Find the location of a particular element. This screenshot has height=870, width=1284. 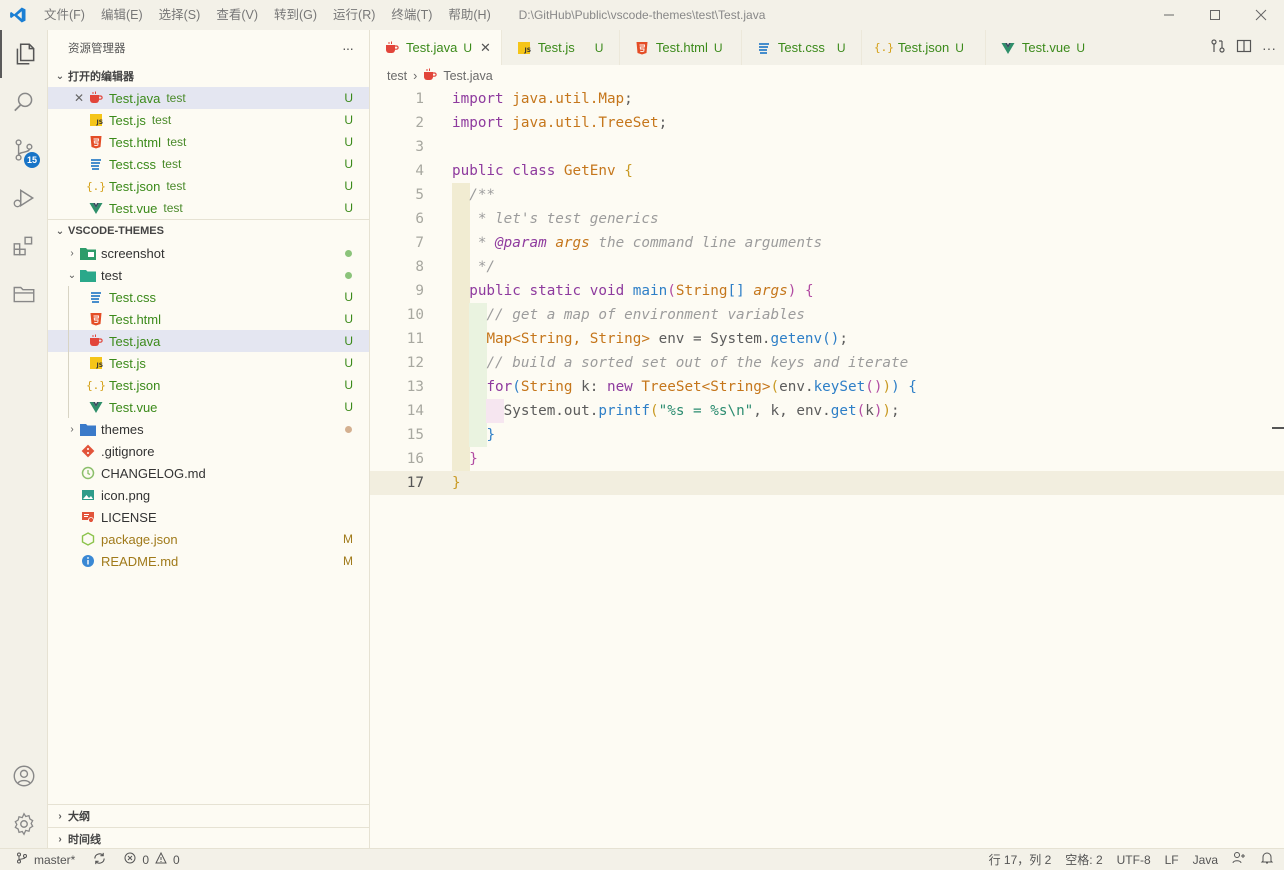

code-line: 5 /** is located at coordinates (827, 195).